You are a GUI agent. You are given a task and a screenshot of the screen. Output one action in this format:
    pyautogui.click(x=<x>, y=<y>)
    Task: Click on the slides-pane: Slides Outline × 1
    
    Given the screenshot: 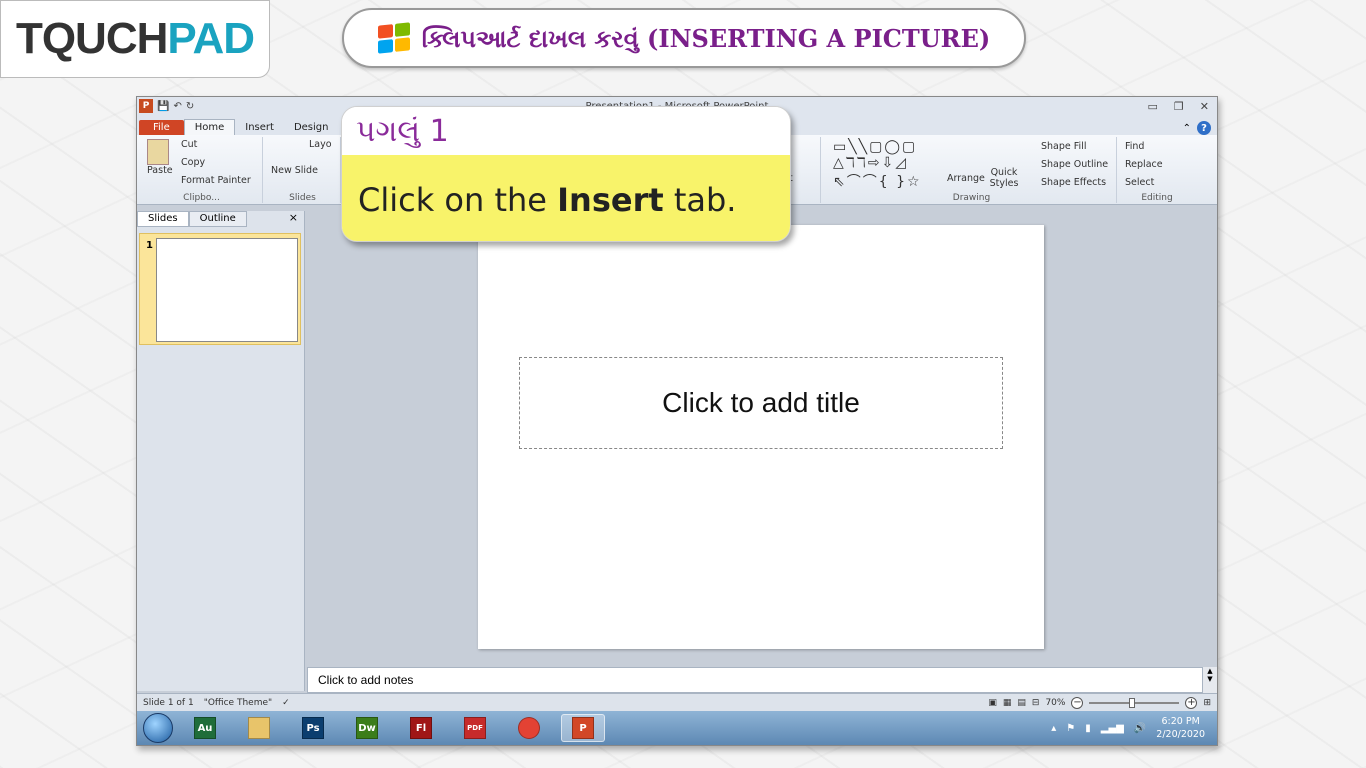 What is the action you would take?
    pyautogui.click(x=221, y=451)
    